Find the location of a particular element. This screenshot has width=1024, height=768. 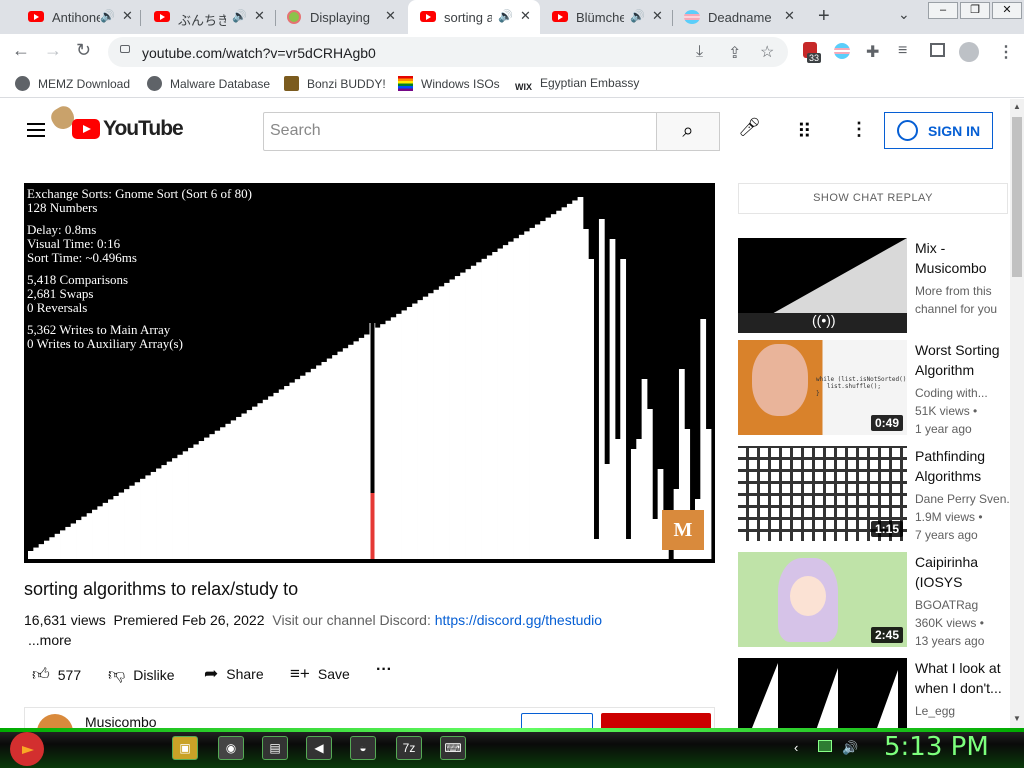

media-player-icon: ▤ is located at coordinates (275, 748).